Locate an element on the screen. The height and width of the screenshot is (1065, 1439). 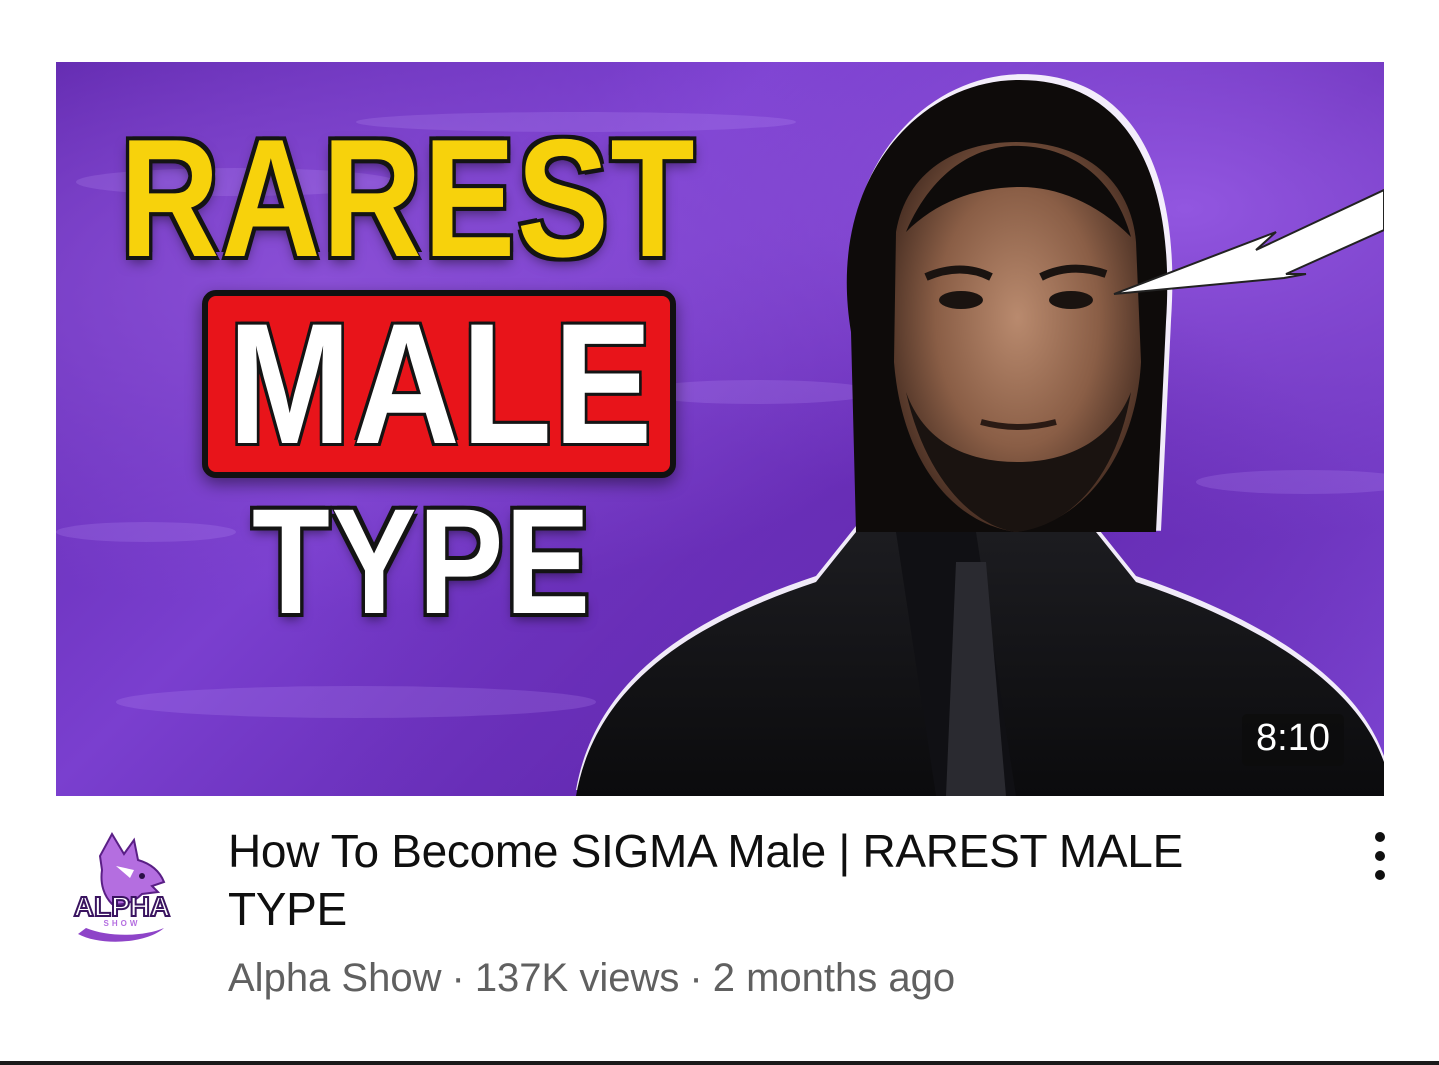
view-count: 137K views is located at coordinates (577, 978).